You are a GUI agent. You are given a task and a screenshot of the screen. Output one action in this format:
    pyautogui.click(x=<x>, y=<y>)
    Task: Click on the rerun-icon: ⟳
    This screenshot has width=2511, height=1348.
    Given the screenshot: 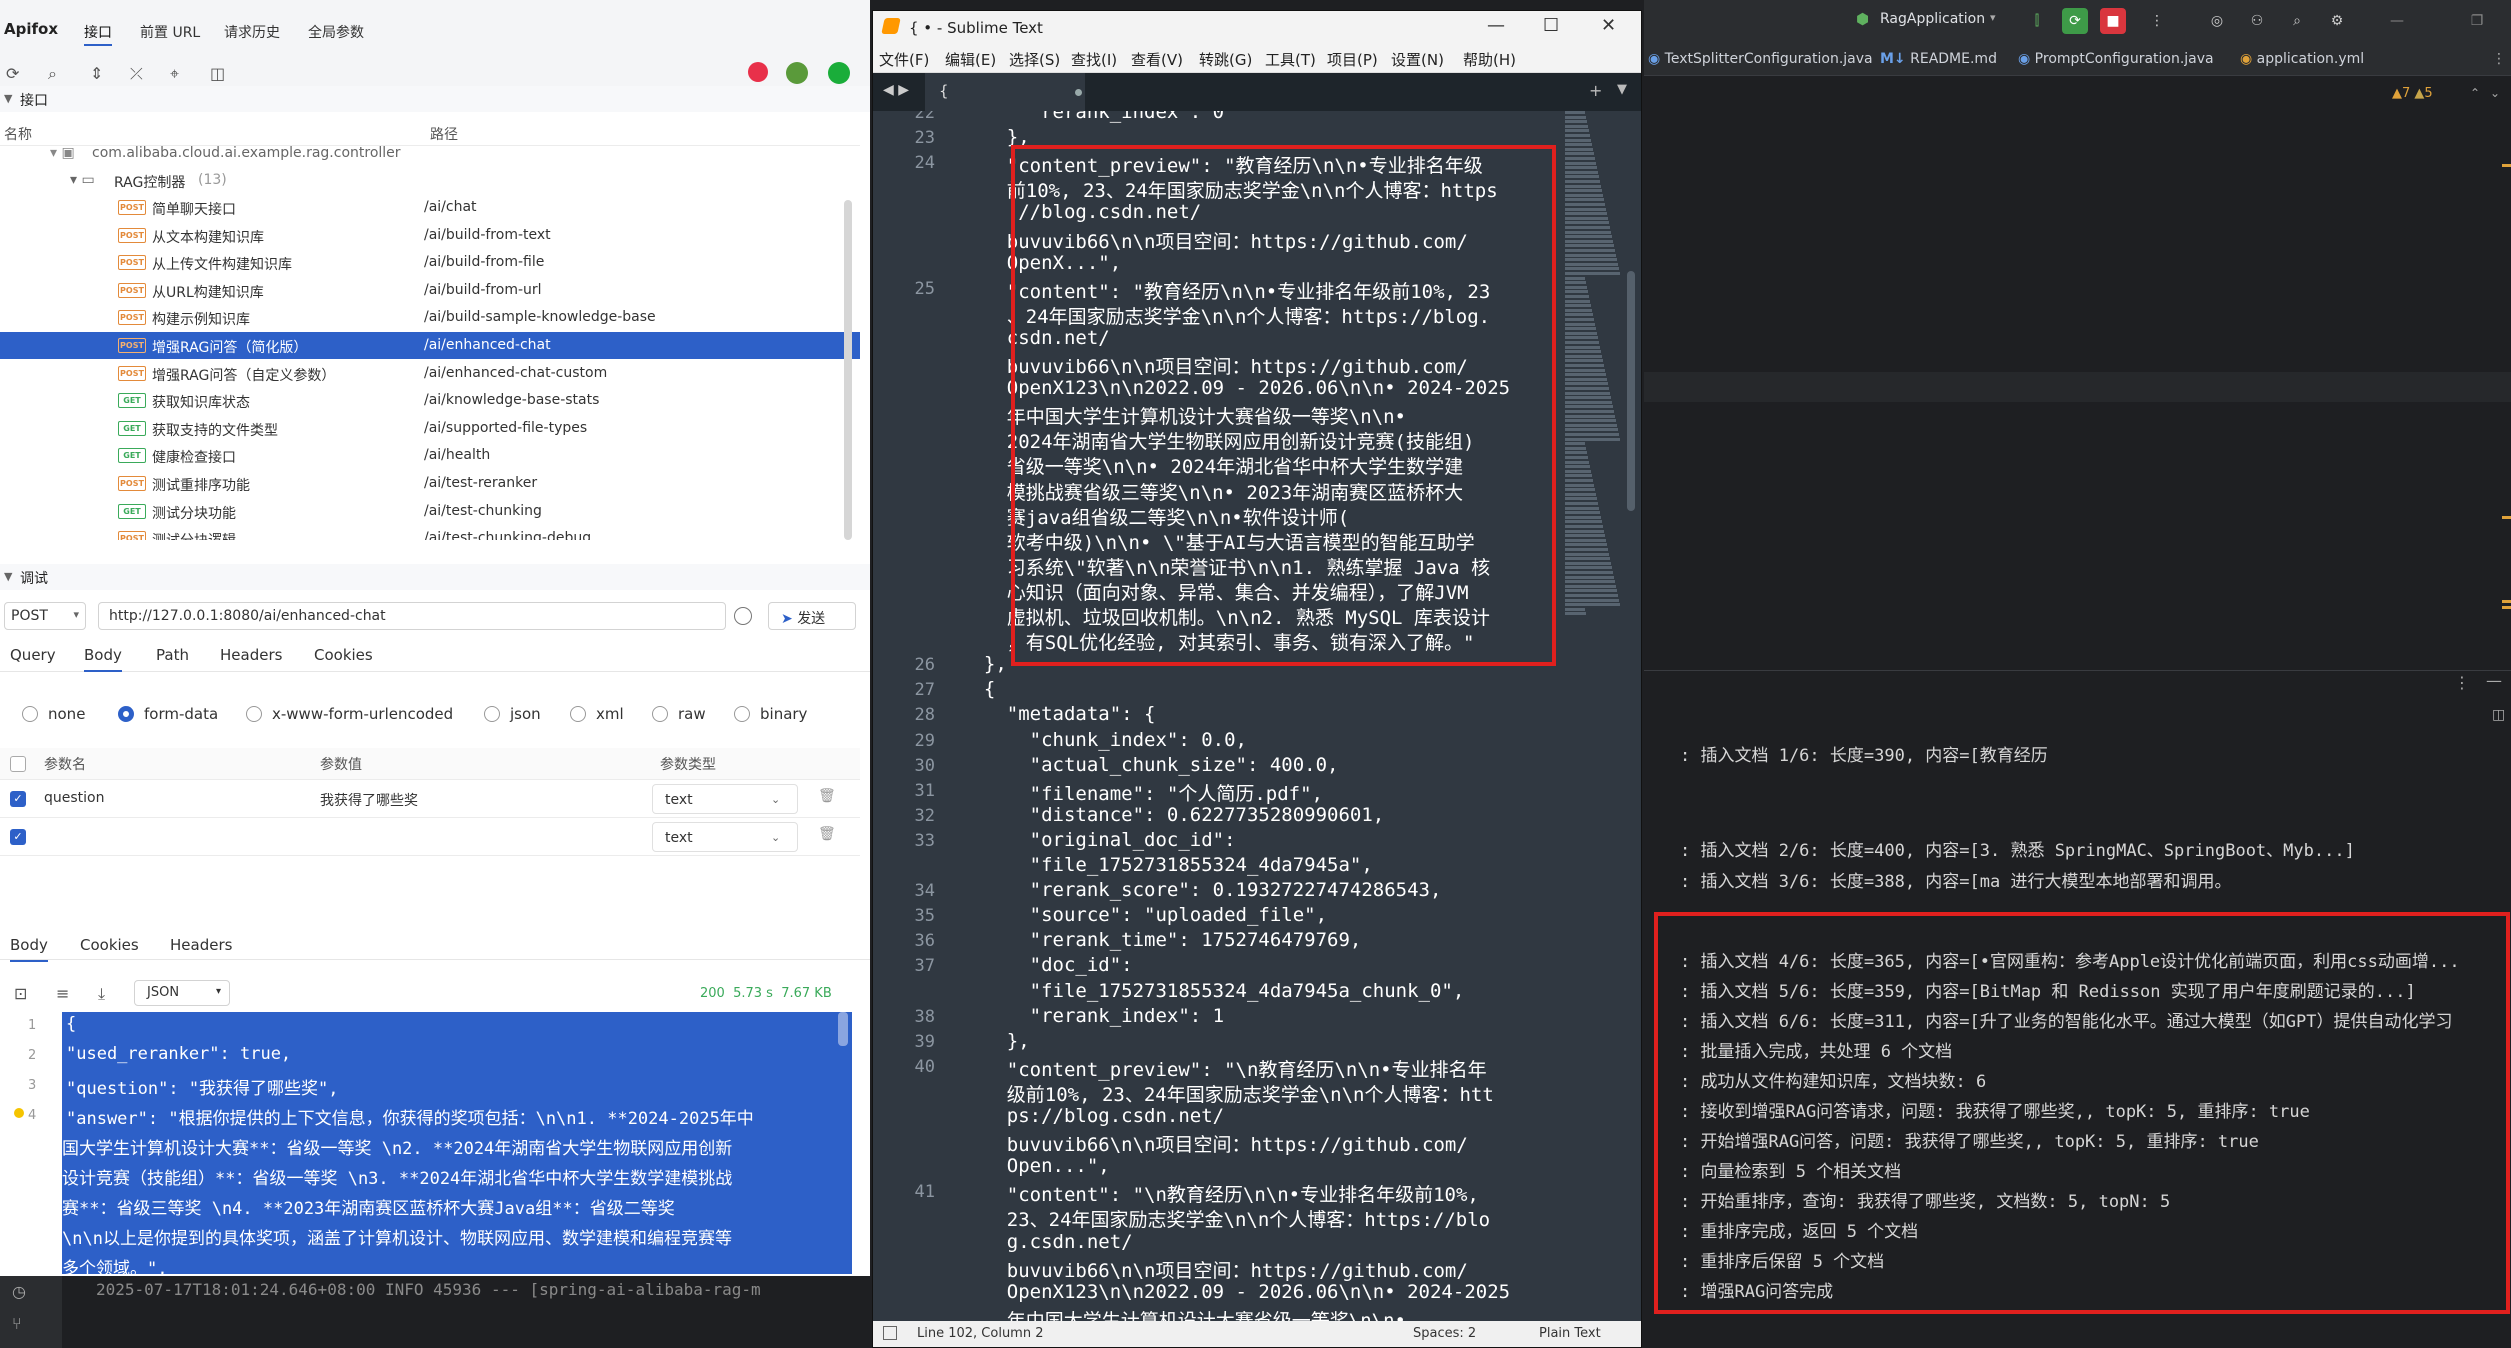 What is the action you would take?
    pyautogui.click(x=2075, y=21)
    